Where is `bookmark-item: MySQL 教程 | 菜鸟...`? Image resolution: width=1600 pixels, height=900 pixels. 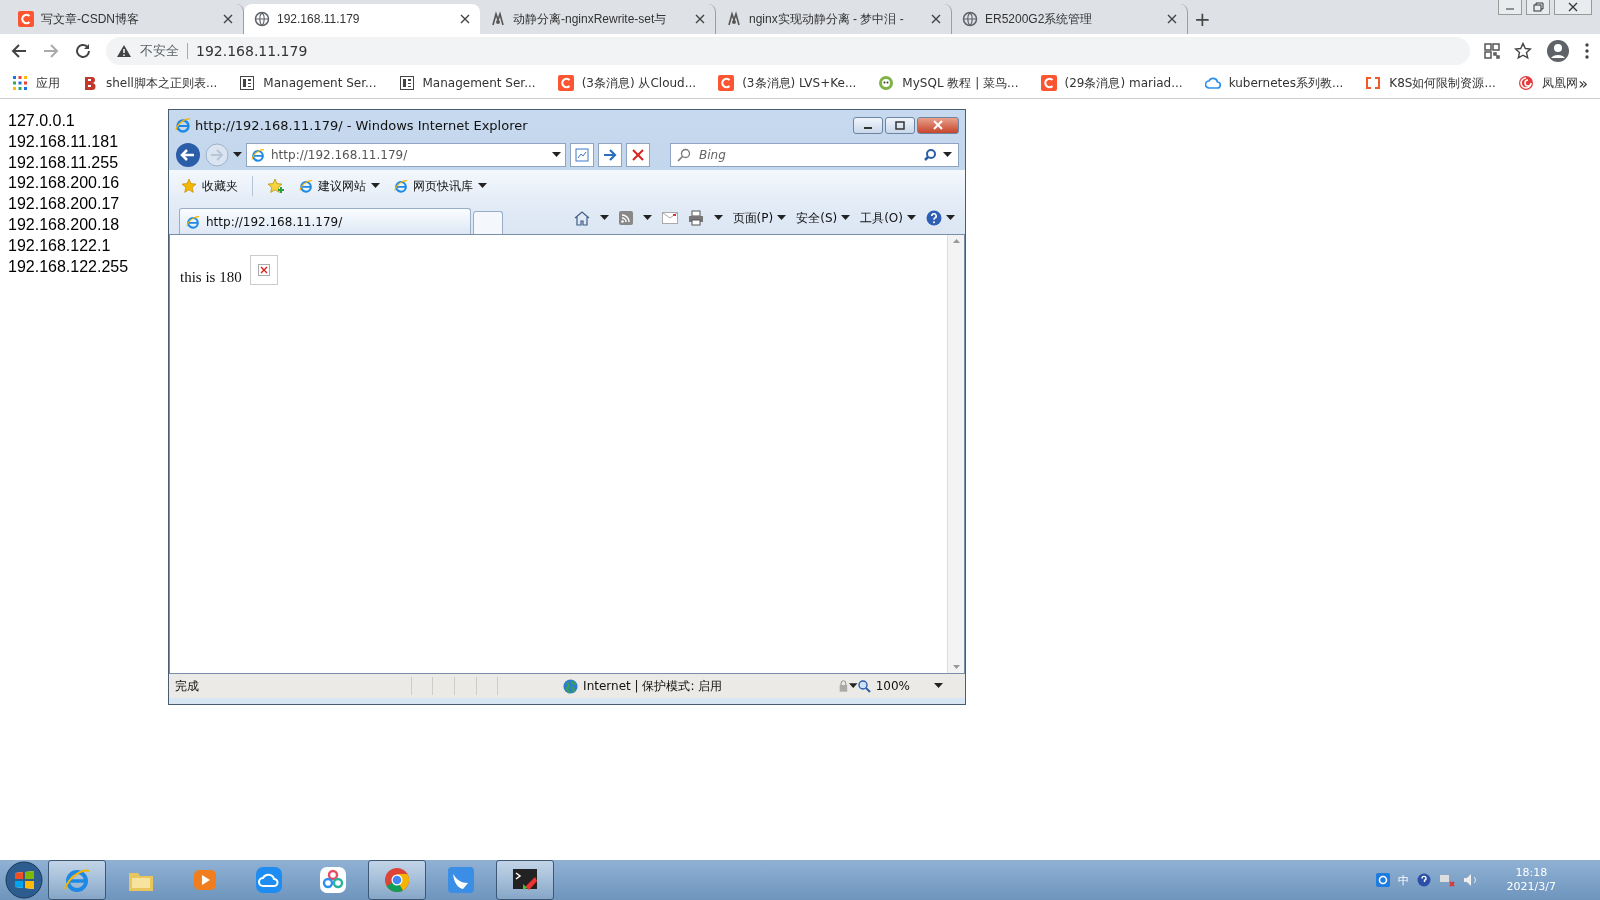 bookmark-item: MySQL 教程 | 菜鸟... is located at coordinates (948, 83).